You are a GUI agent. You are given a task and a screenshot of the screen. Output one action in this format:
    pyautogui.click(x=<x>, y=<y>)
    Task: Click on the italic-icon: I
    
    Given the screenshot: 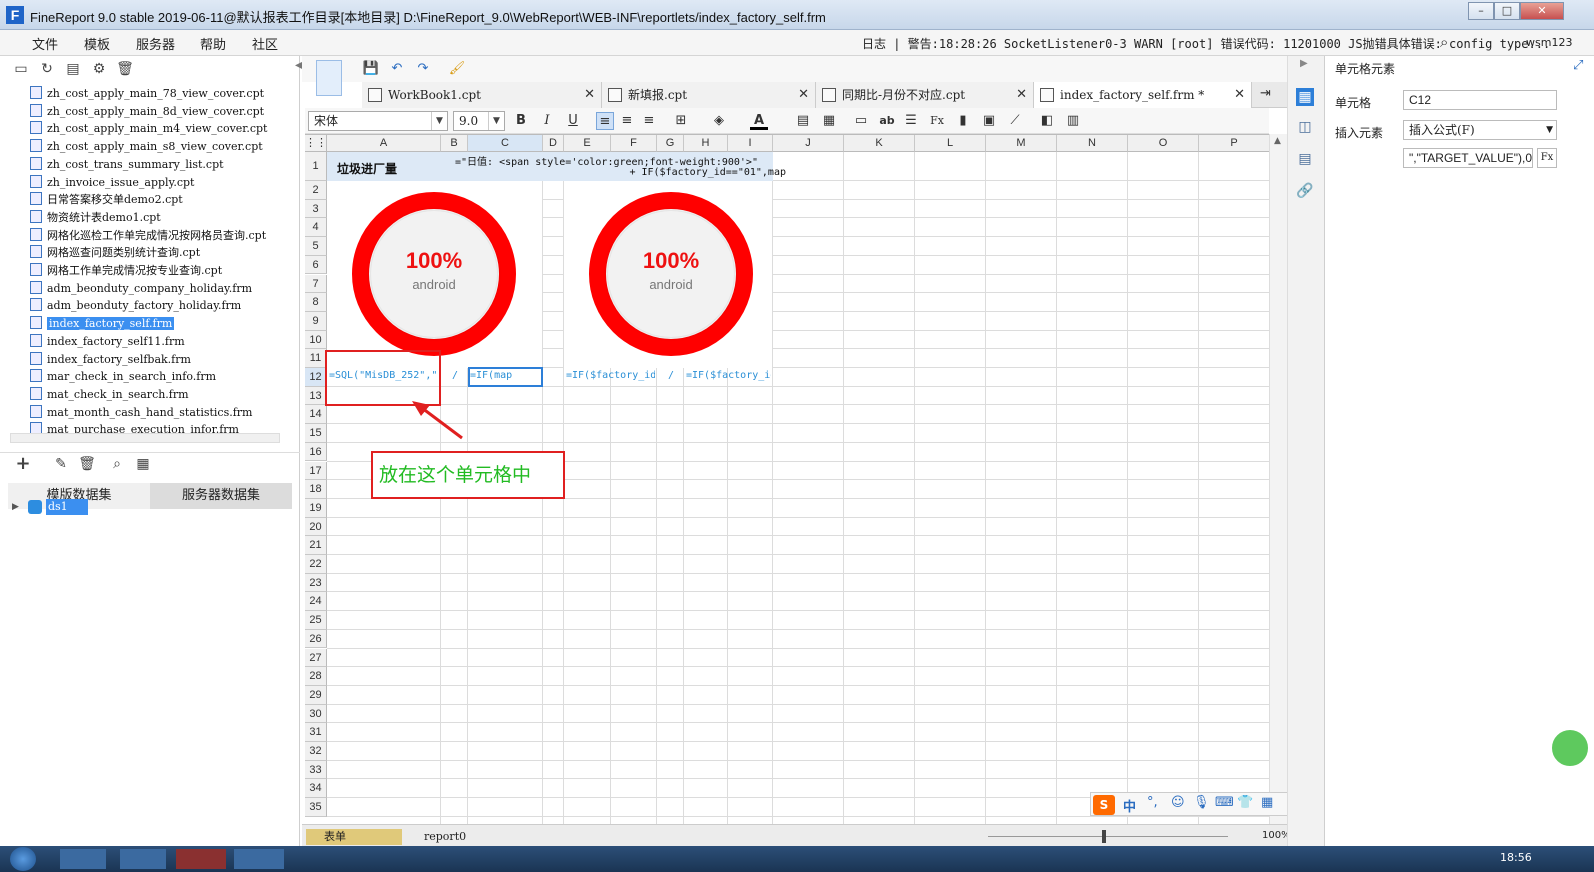 What is the action you would take?
    pyautogui.click(x=547, y=121)
    